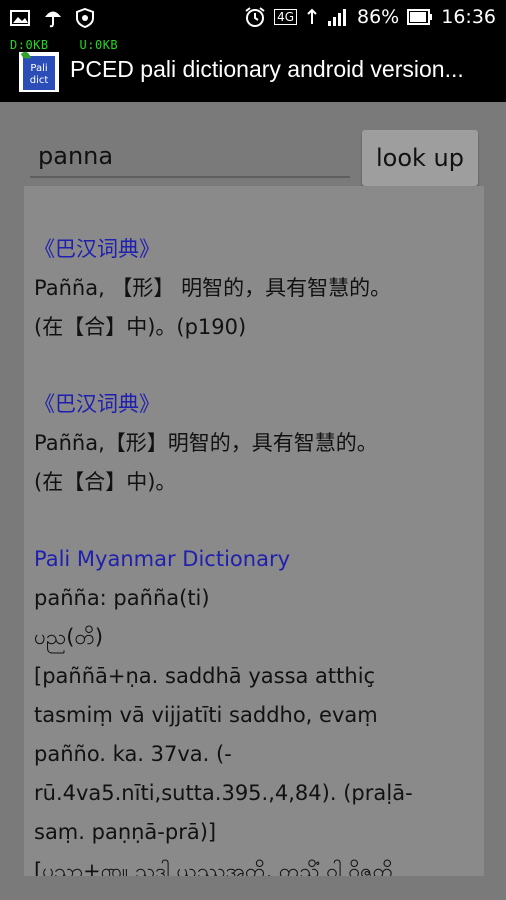  Describe the element at coordinates (337, 17) in the screenshot. I see `cell-signal-icon` at that location.